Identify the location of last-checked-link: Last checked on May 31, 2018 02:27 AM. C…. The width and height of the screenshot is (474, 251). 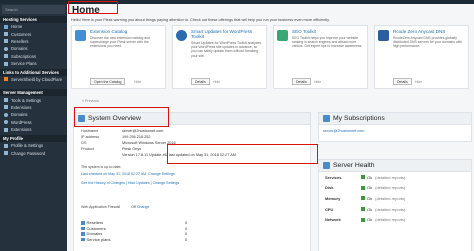
(128, 174).